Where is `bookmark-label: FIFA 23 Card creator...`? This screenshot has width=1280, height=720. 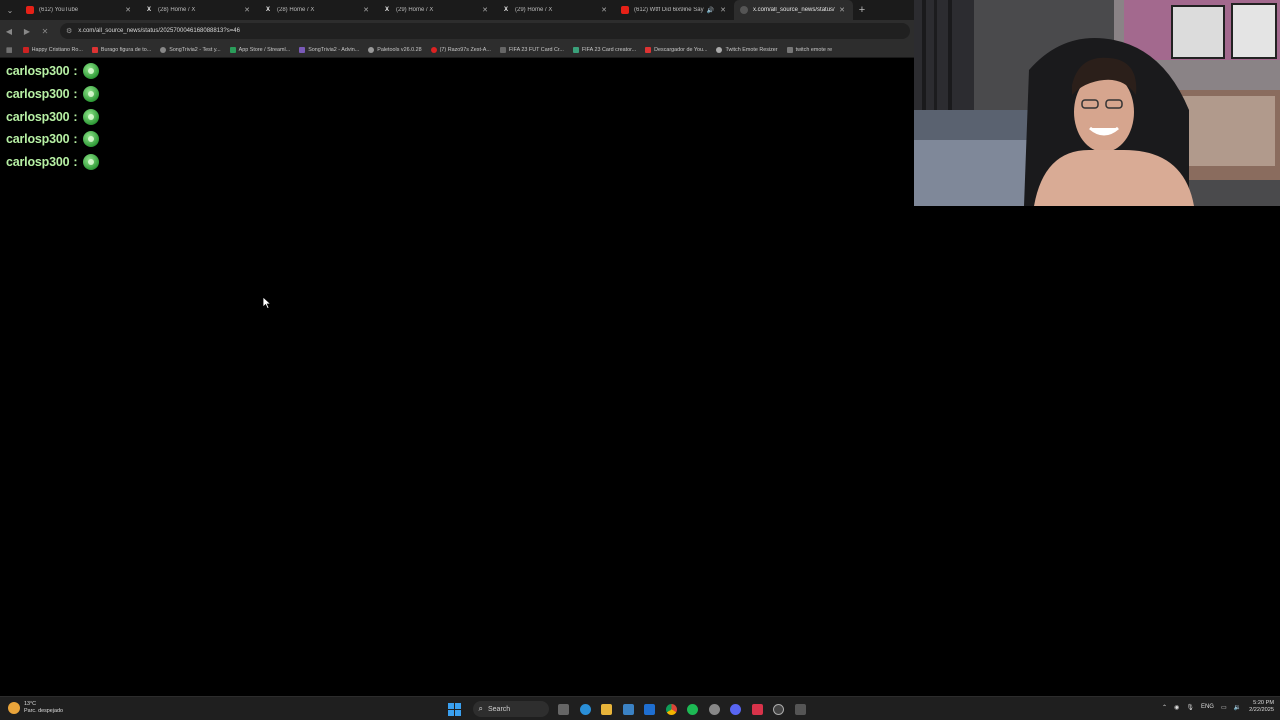 bookmark-label: FIFA 23 Card creator... is located at coordinates (609, 49).